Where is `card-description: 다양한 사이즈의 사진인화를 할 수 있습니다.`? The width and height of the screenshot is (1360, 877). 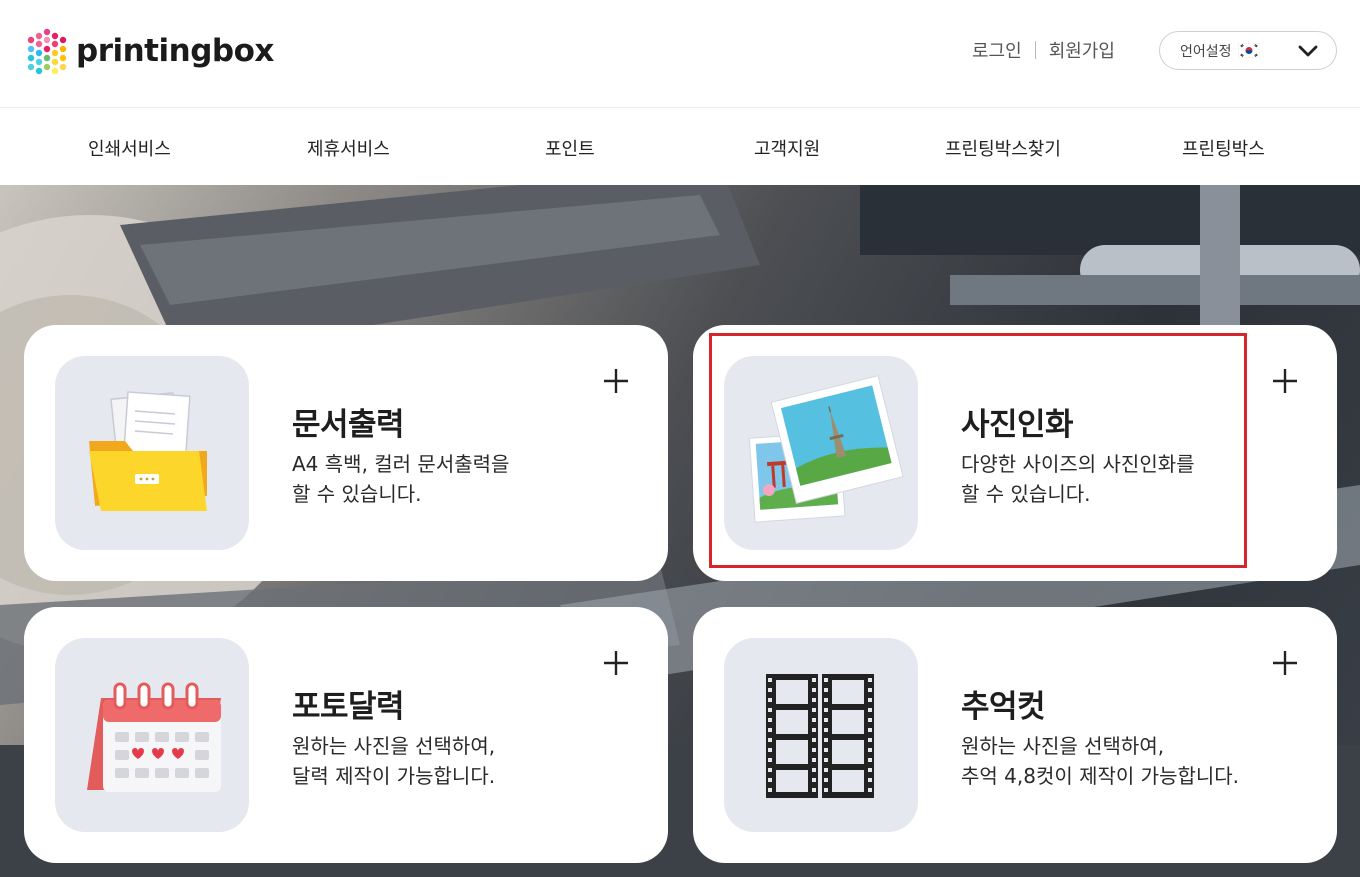
card-description: 다양한 사이즈의 사진인화를 할 수 있습니다. is located at coordinates (1078, 479).